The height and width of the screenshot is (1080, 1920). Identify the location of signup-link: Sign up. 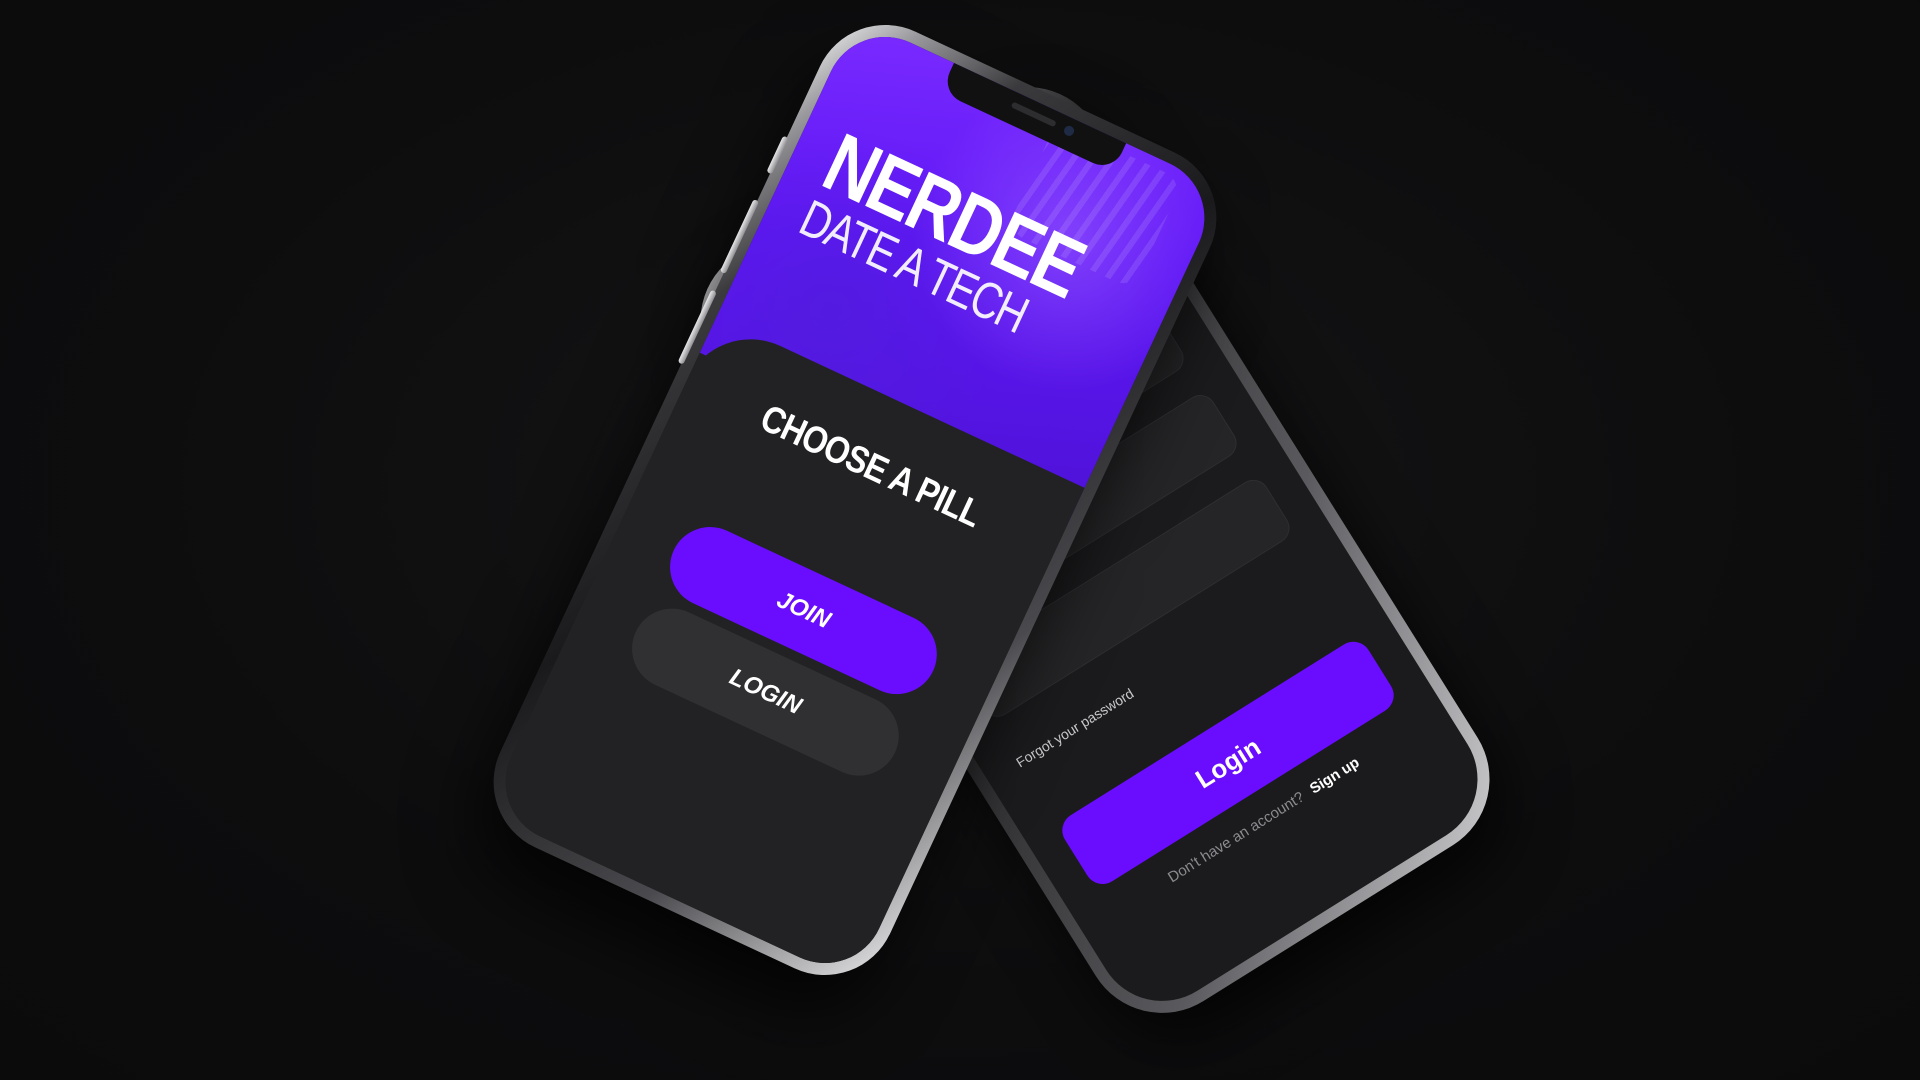
(1335, 776).